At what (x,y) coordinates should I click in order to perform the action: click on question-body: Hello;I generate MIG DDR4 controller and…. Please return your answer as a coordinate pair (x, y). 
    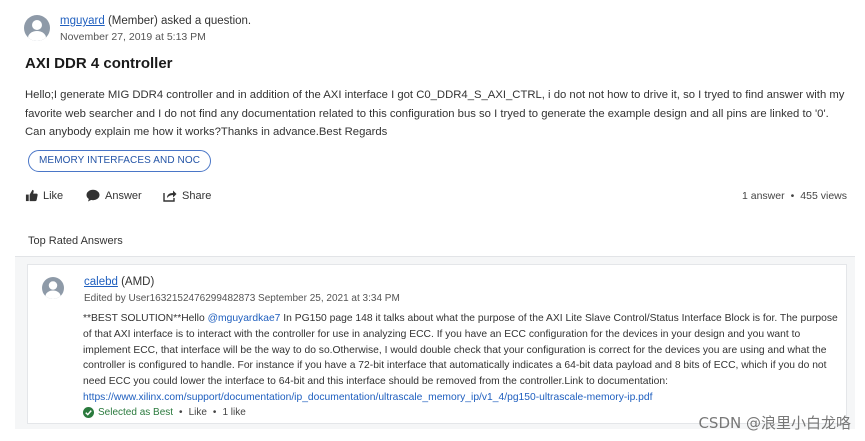
    Looking at the image, I should click on (435, 113).